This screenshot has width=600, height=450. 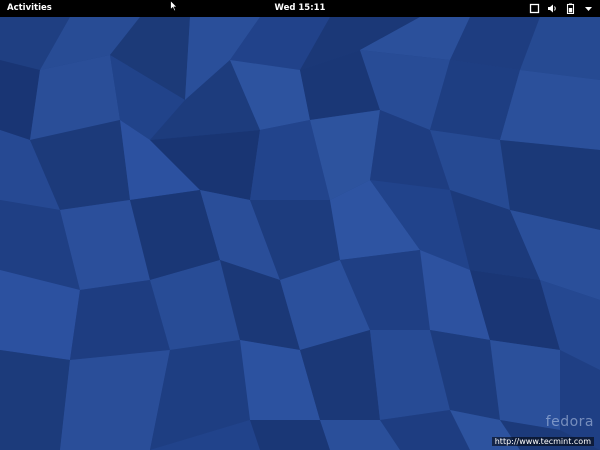 What do you see at coordinates (542, 431) in the screenshot?
I see `watermark: fedora http://www.tecmint.com` at bounding box center [542, 431].